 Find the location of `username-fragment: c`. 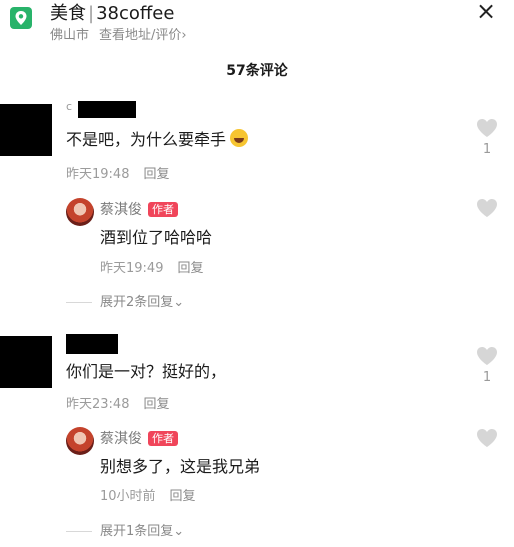

username-fragment: c is located at coordinates (69, 106).